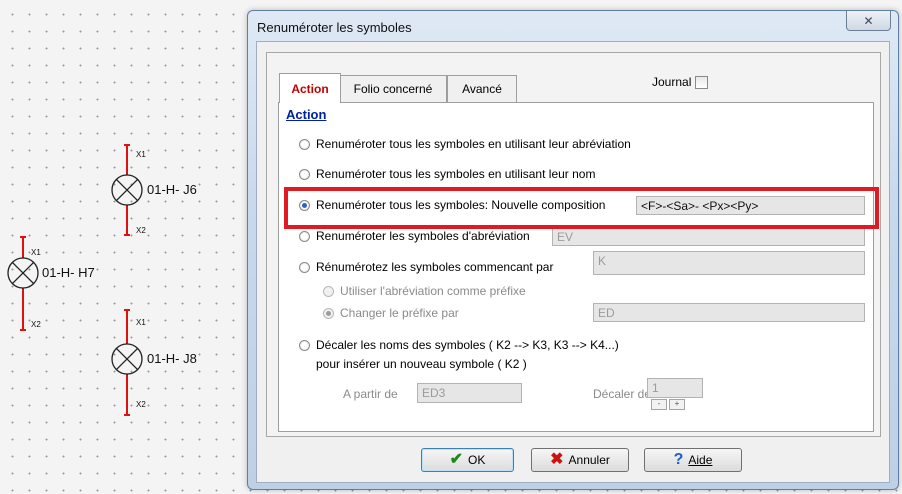  Describe the element at coordinates (328, 313) in the screenshot. I see `radio-button-disabled-selected` at that location.